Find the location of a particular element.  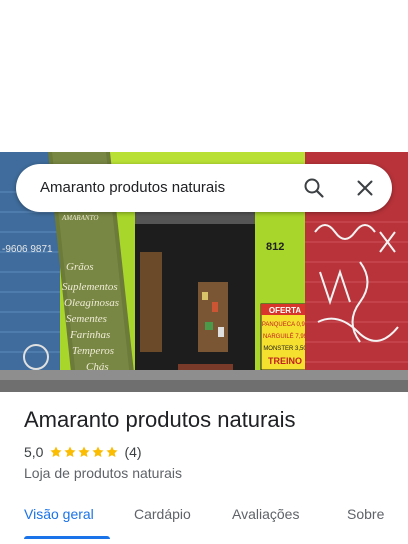

banner-line-1: Grãos is located at coordinates (80, 267).